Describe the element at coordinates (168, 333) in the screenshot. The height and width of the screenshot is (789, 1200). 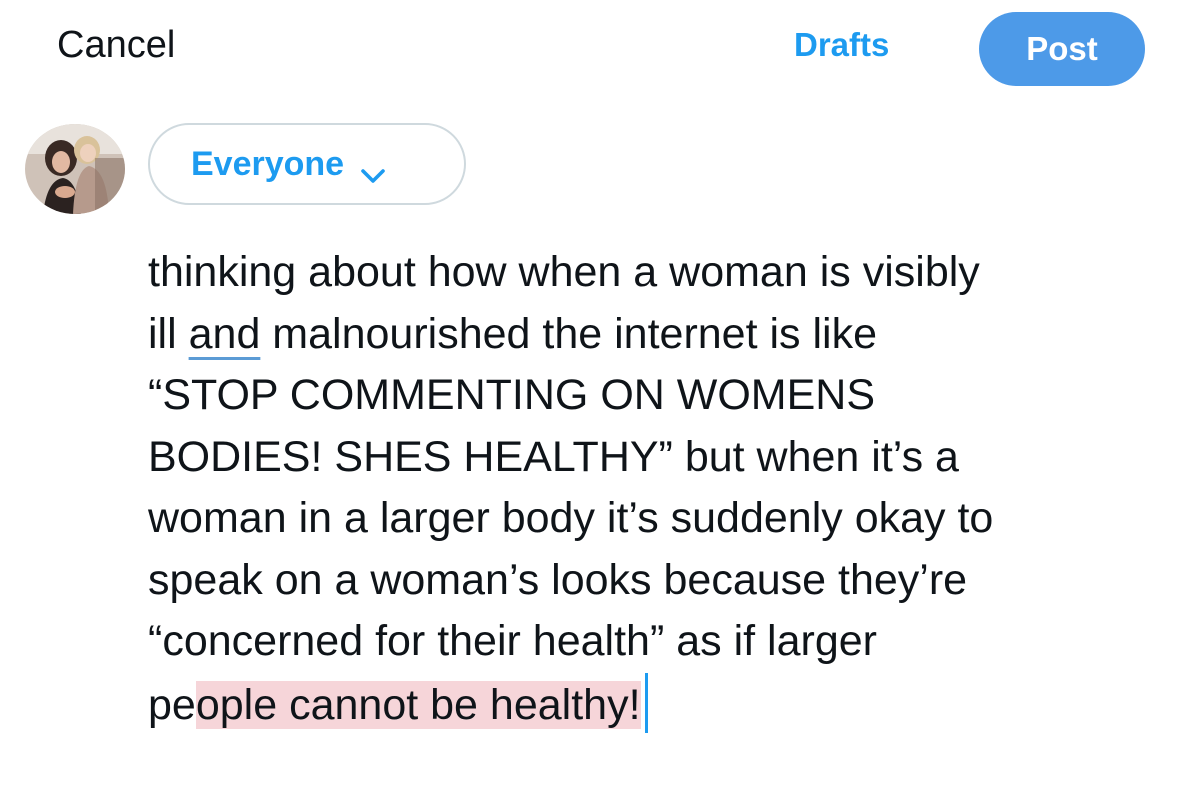
I see `text-segment: ill` at that location.